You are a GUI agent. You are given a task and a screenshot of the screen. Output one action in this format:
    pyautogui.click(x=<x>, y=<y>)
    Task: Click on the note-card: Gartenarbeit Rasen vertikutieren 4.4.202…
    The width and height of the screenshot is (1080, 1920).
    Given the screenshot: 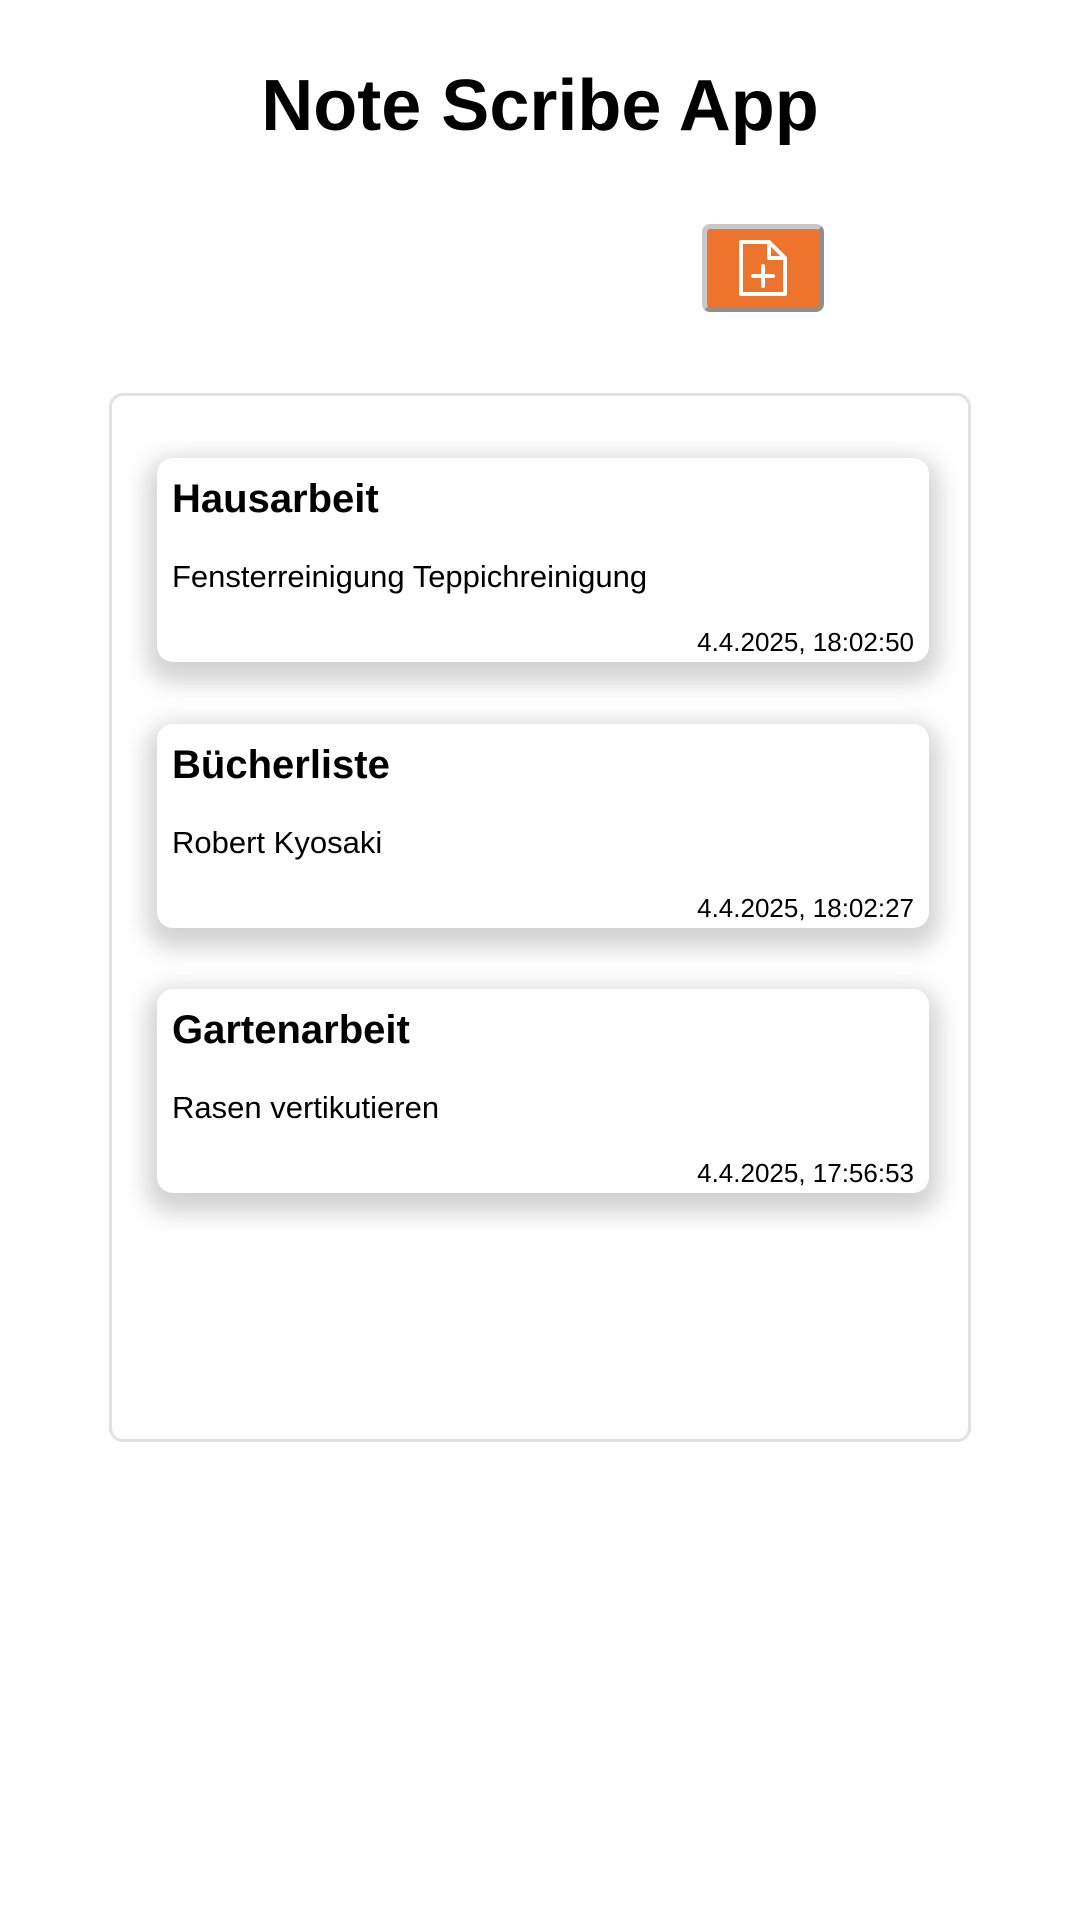 What is the action you would take?
    pyautogui.click(x=543, y=1091)
    